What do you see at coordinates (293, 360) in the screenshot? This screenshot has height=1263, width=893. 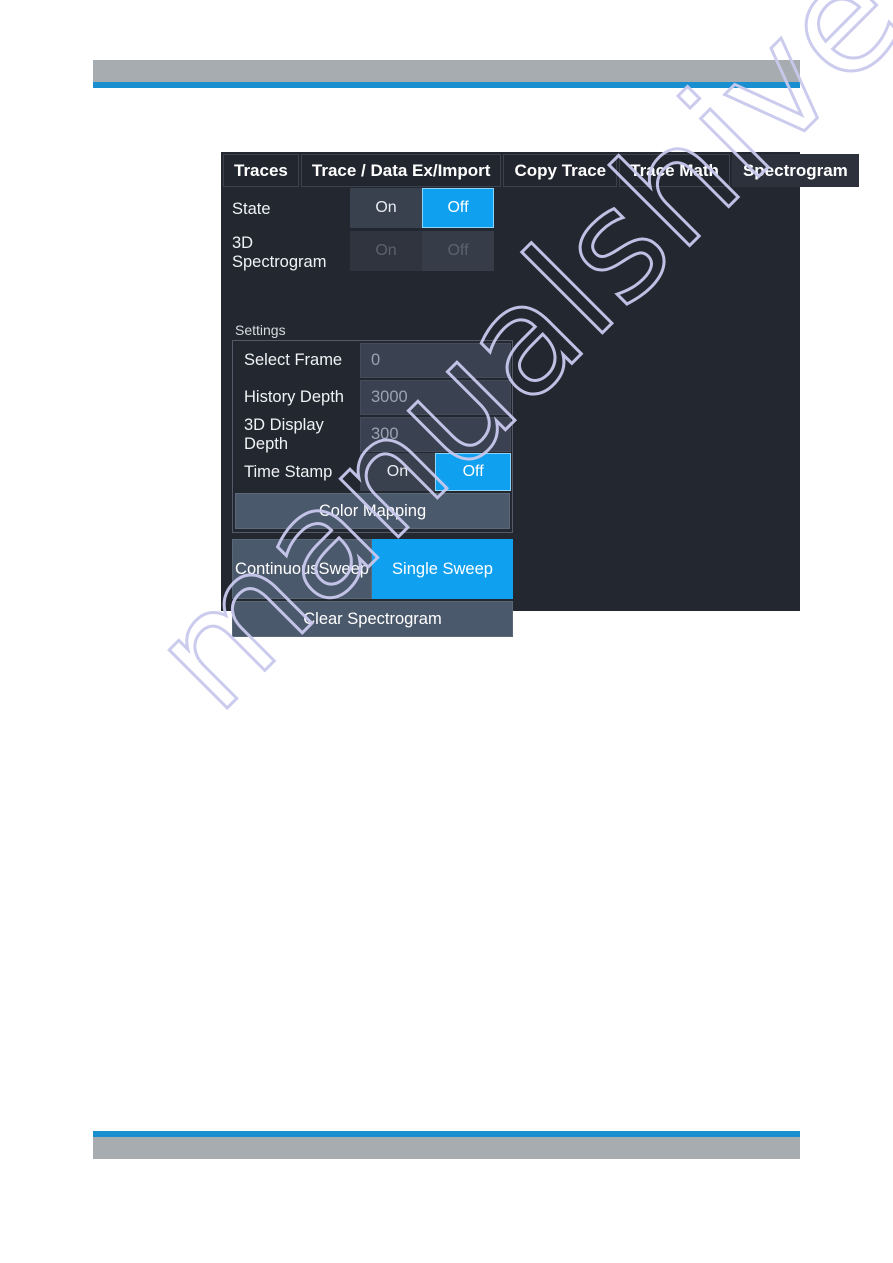 I see `select-frame-label: Select Frame` at bounding box center [293, 360].